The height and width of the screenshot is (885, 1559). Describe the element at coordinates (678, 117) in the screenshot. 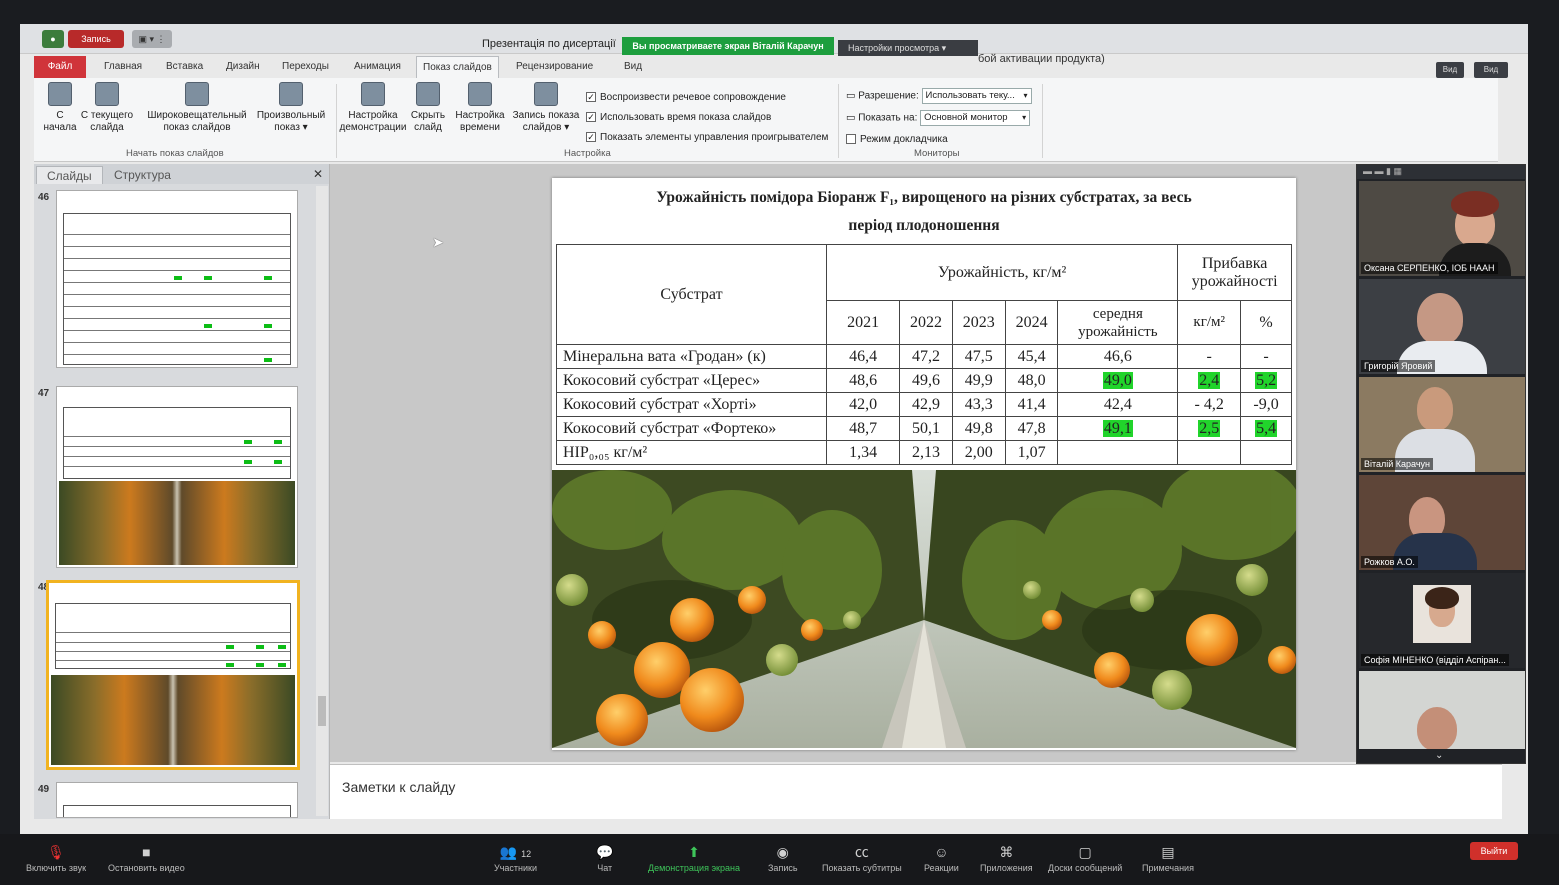

I see `use-timings-checkbox: ✓ Использовать время показа слайдов` at that location.